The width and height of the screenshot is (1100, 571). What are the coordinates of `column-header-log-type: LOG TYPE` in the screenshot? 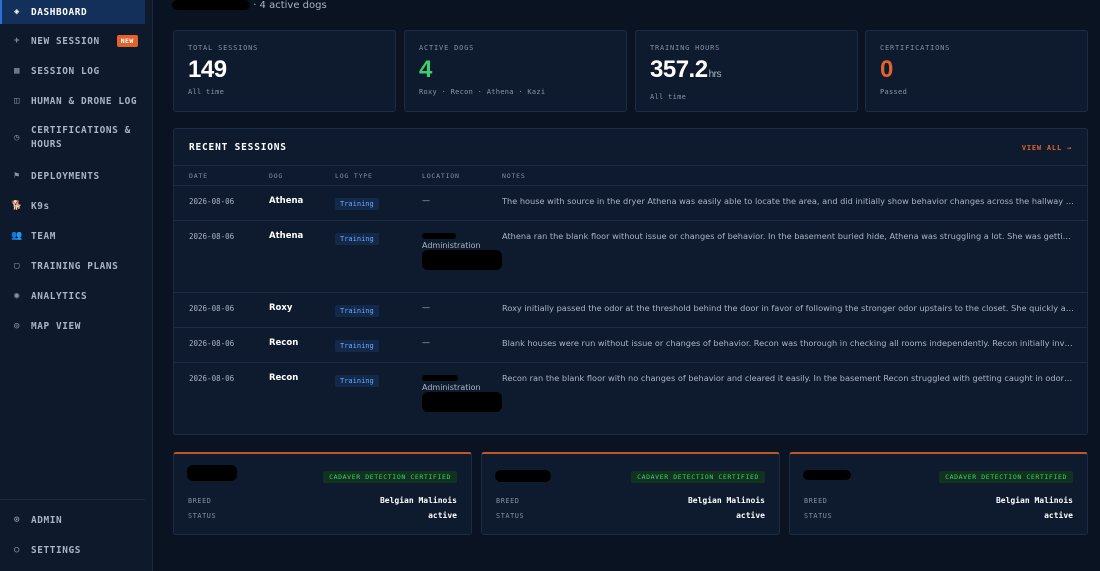 It's located at (354, 176).